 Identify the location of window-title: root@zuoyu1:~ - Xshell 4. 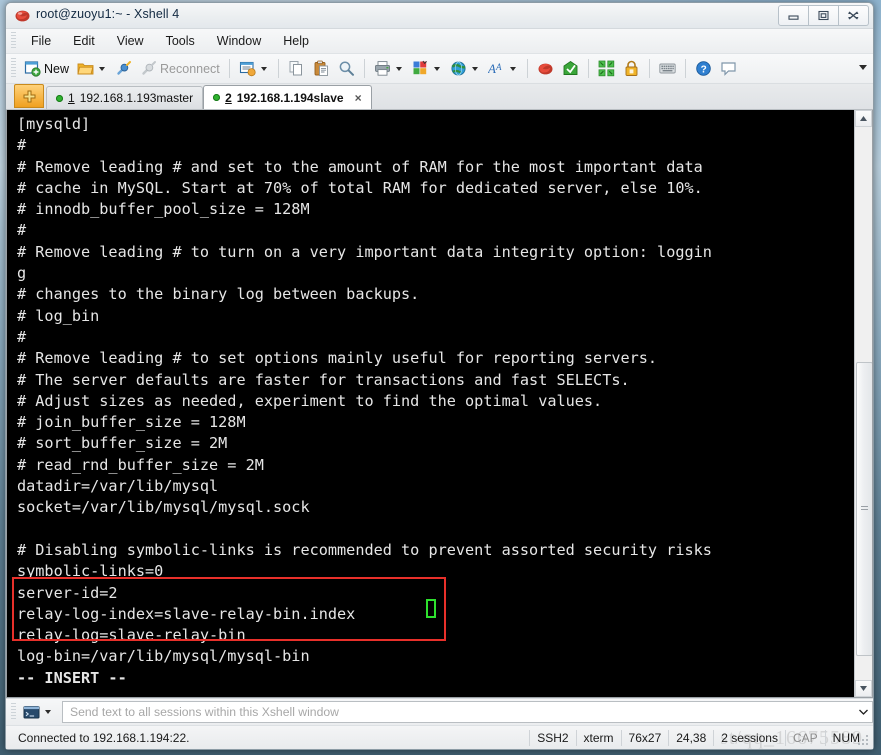
(108, 14).